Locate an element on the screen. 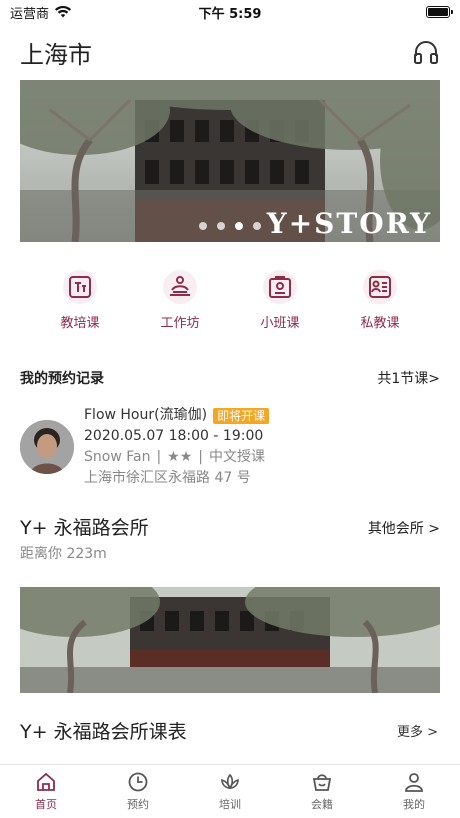 The width and height of the screenshot is (460, 818). bottom-tab-bar: 首页 预约 培训 会籍 我的 is located at coordinates (230, 791).